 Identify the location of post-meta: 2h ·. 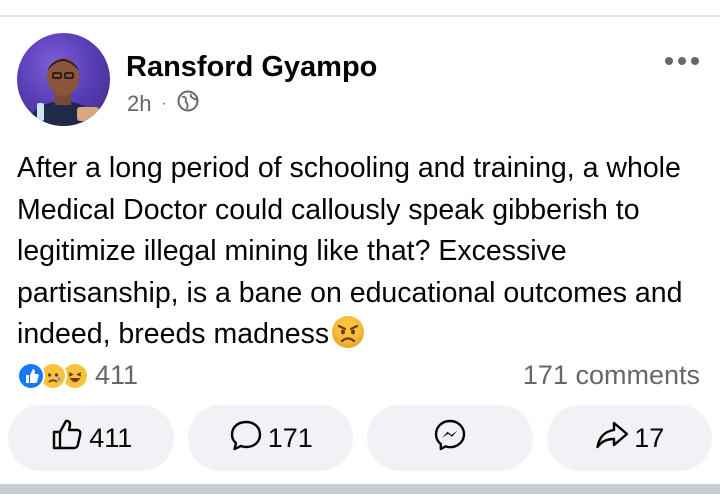
(163, 104).